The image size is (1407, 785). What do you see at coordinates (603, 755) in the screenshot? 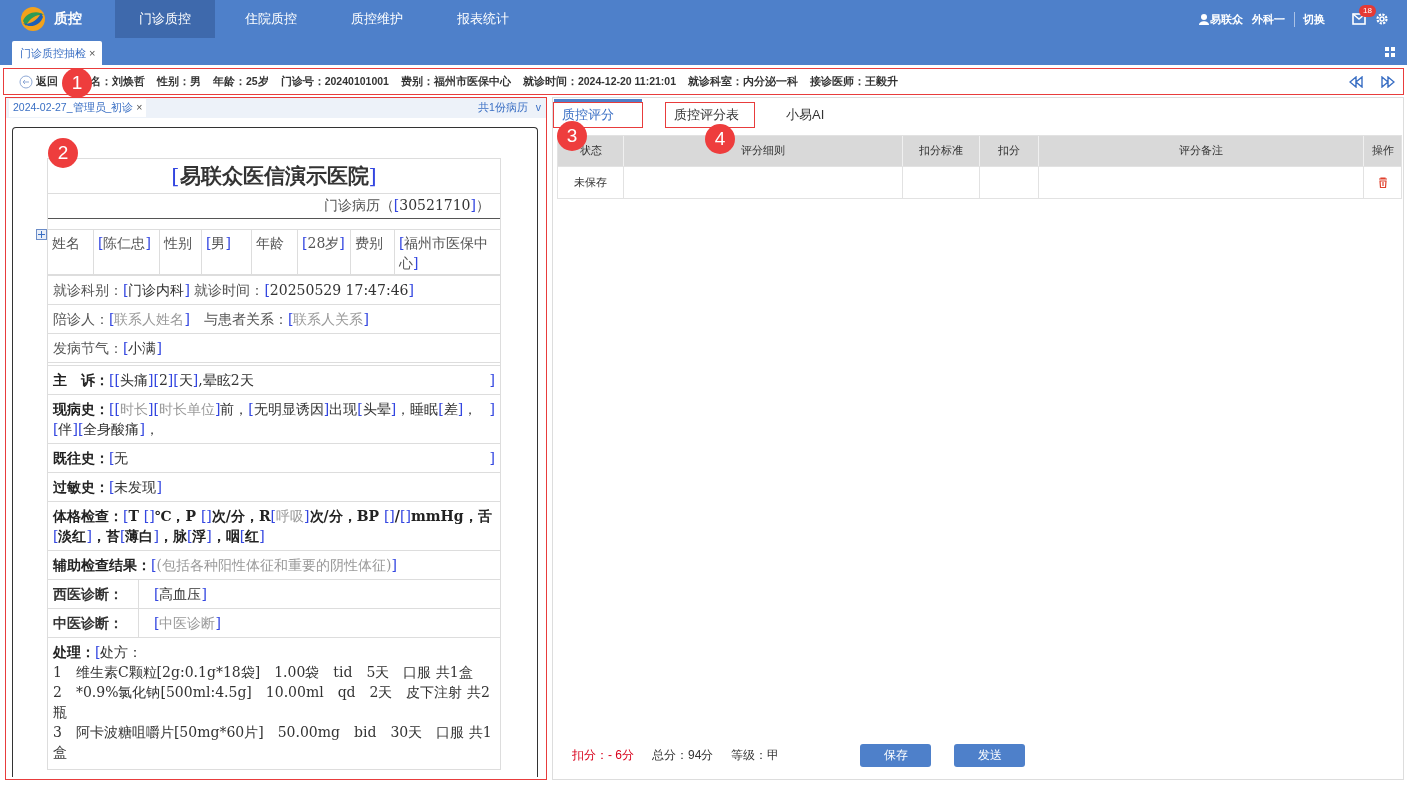
I see `deduction-score: 扣分：- 6分` at bounding box center [603, 755].